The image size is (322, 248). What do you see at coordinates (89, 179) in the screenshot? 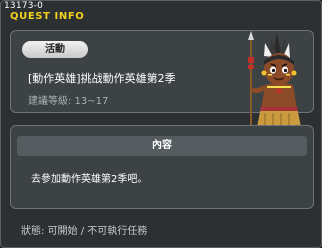
I see `content-text: 去參加動作英雄第2季吧。` at bounding box center [89, 179].